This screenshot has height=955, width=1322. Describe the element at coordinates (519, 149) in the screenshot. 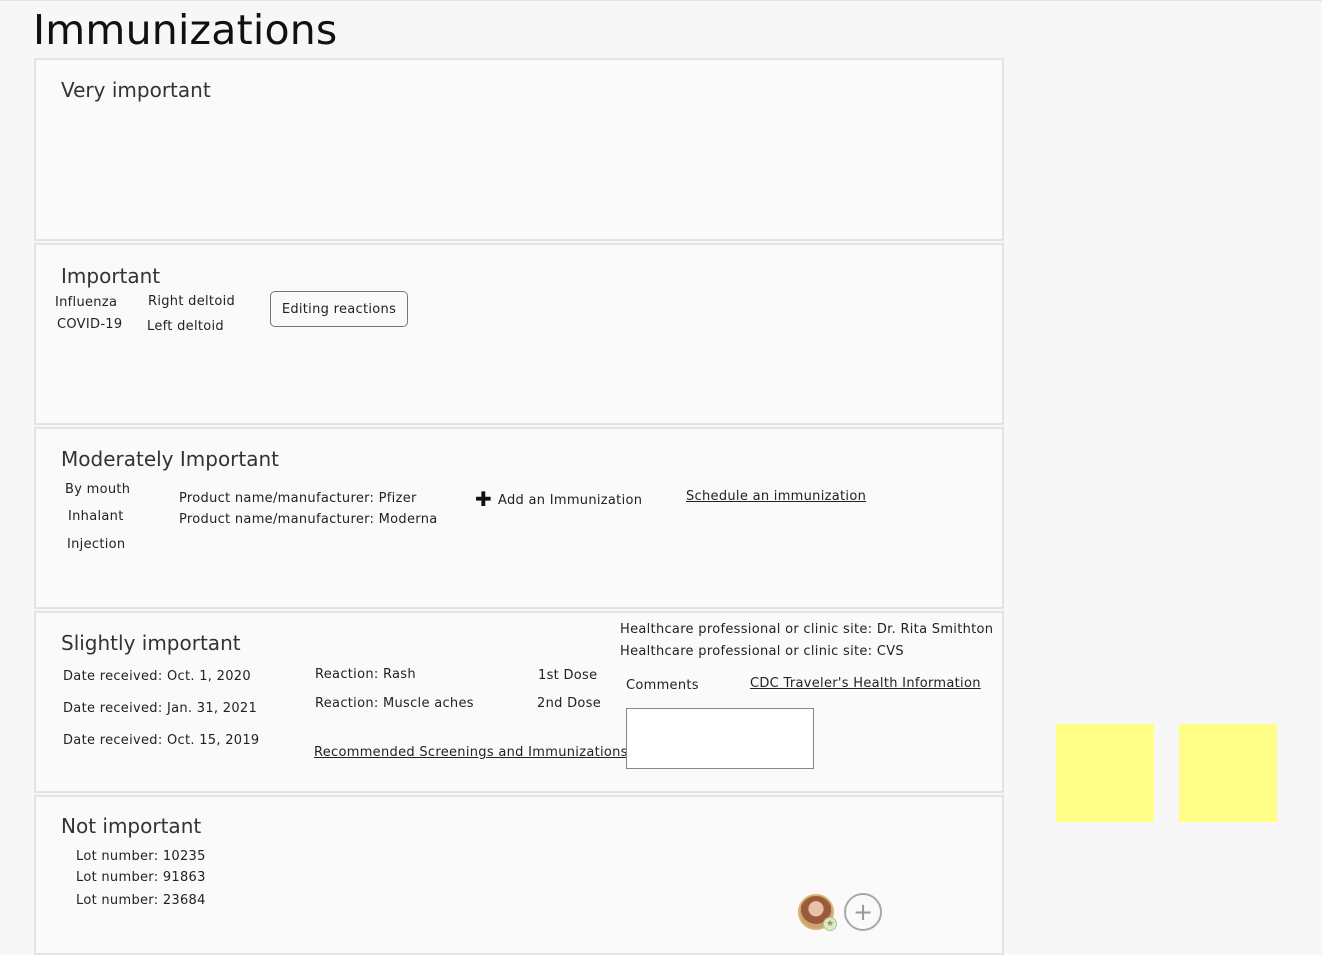

I see `section-very-important: Very important` at that location.